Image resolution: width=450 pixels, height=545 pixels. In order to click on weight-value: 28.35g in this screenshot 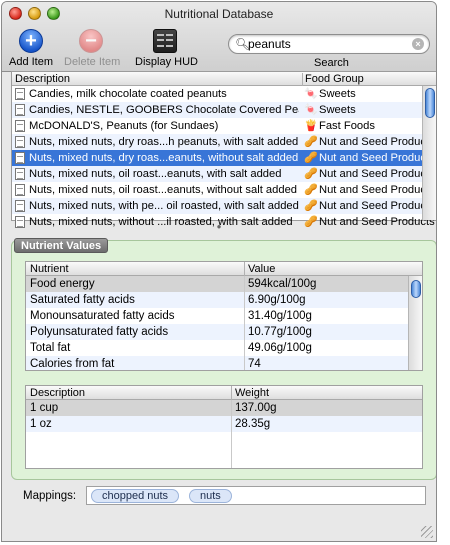, I will do `click(253, 424)`.